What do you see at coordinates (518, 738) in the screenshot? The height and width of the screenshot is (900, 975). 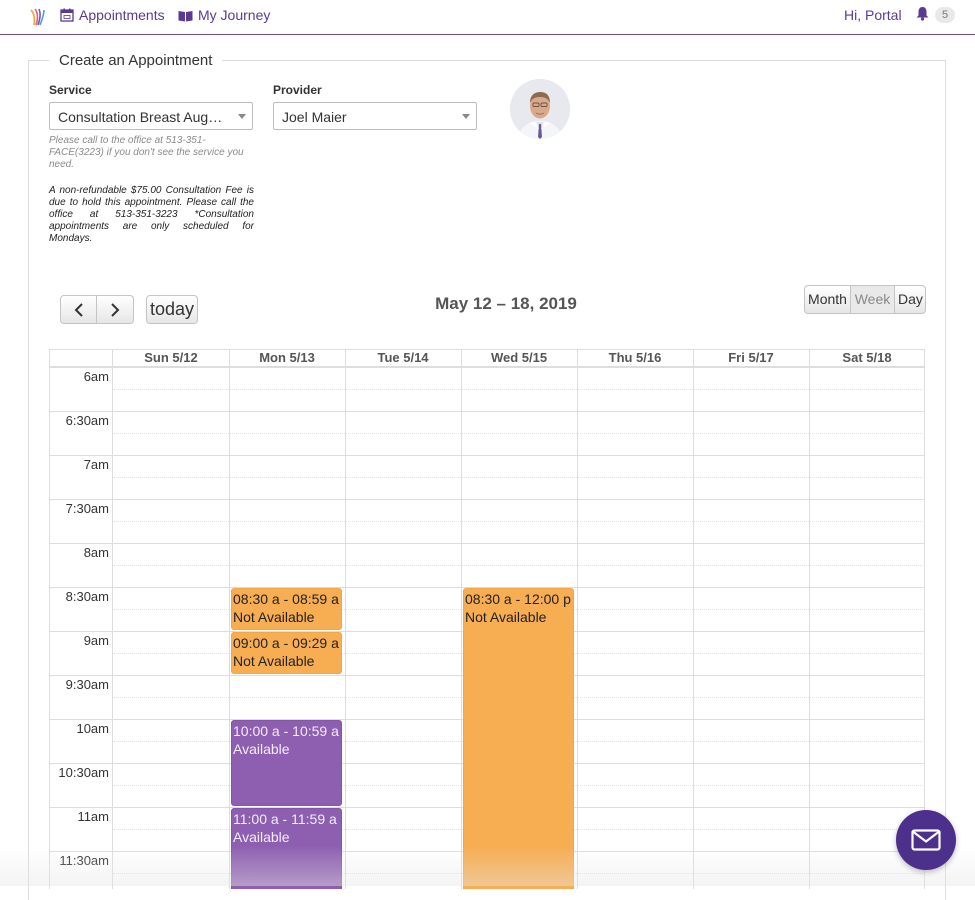 I see `not-available-event: 08:30 a - 12:00 p Not Available` at bounding box center [518, 738].